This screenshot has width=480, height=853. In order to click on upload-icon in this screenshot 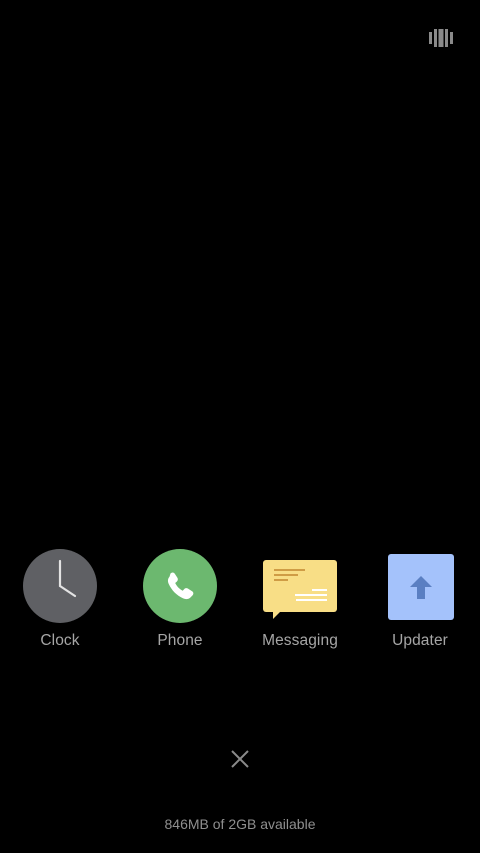, I will do `click(420, 586)`.